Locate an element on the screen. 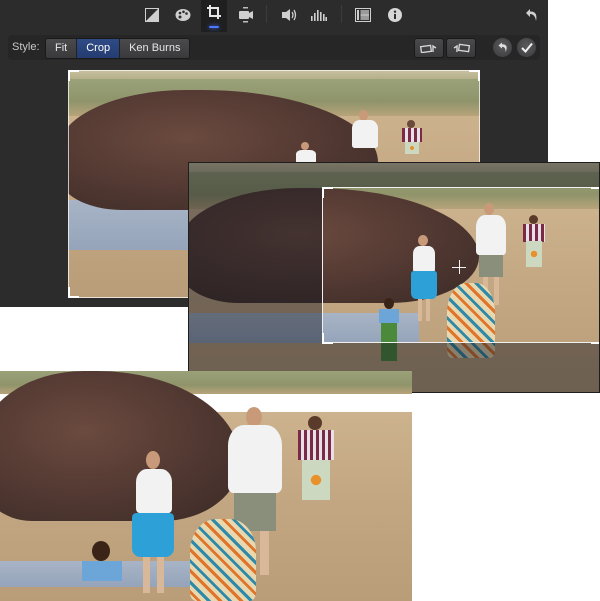 The height and width of the screenshot is (601, 600). stabilization-button is located at coordinates (246, 15).